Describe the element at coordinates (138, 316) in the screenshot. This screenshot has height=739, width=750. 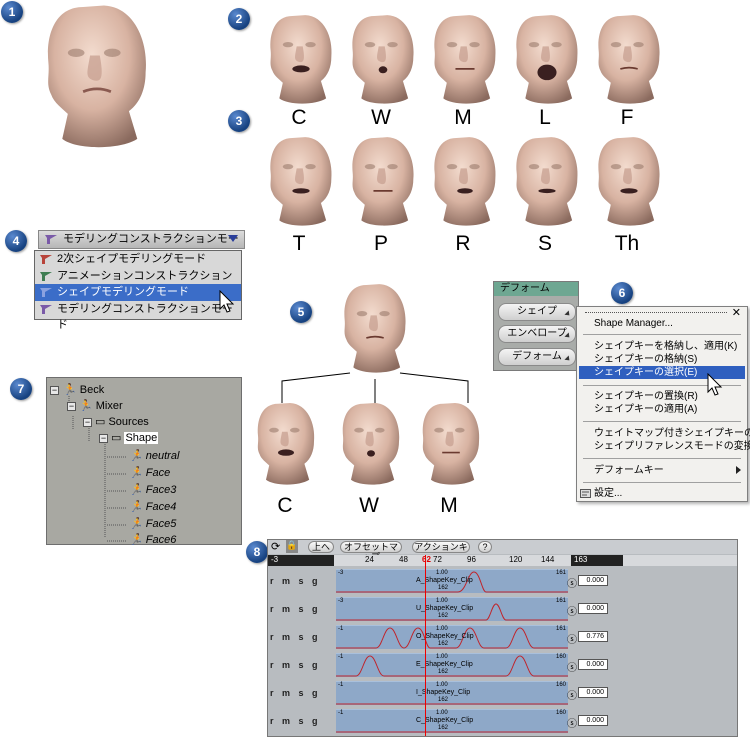
I see `mode-menu-item: モデリングコンストラクションモード` at that location.